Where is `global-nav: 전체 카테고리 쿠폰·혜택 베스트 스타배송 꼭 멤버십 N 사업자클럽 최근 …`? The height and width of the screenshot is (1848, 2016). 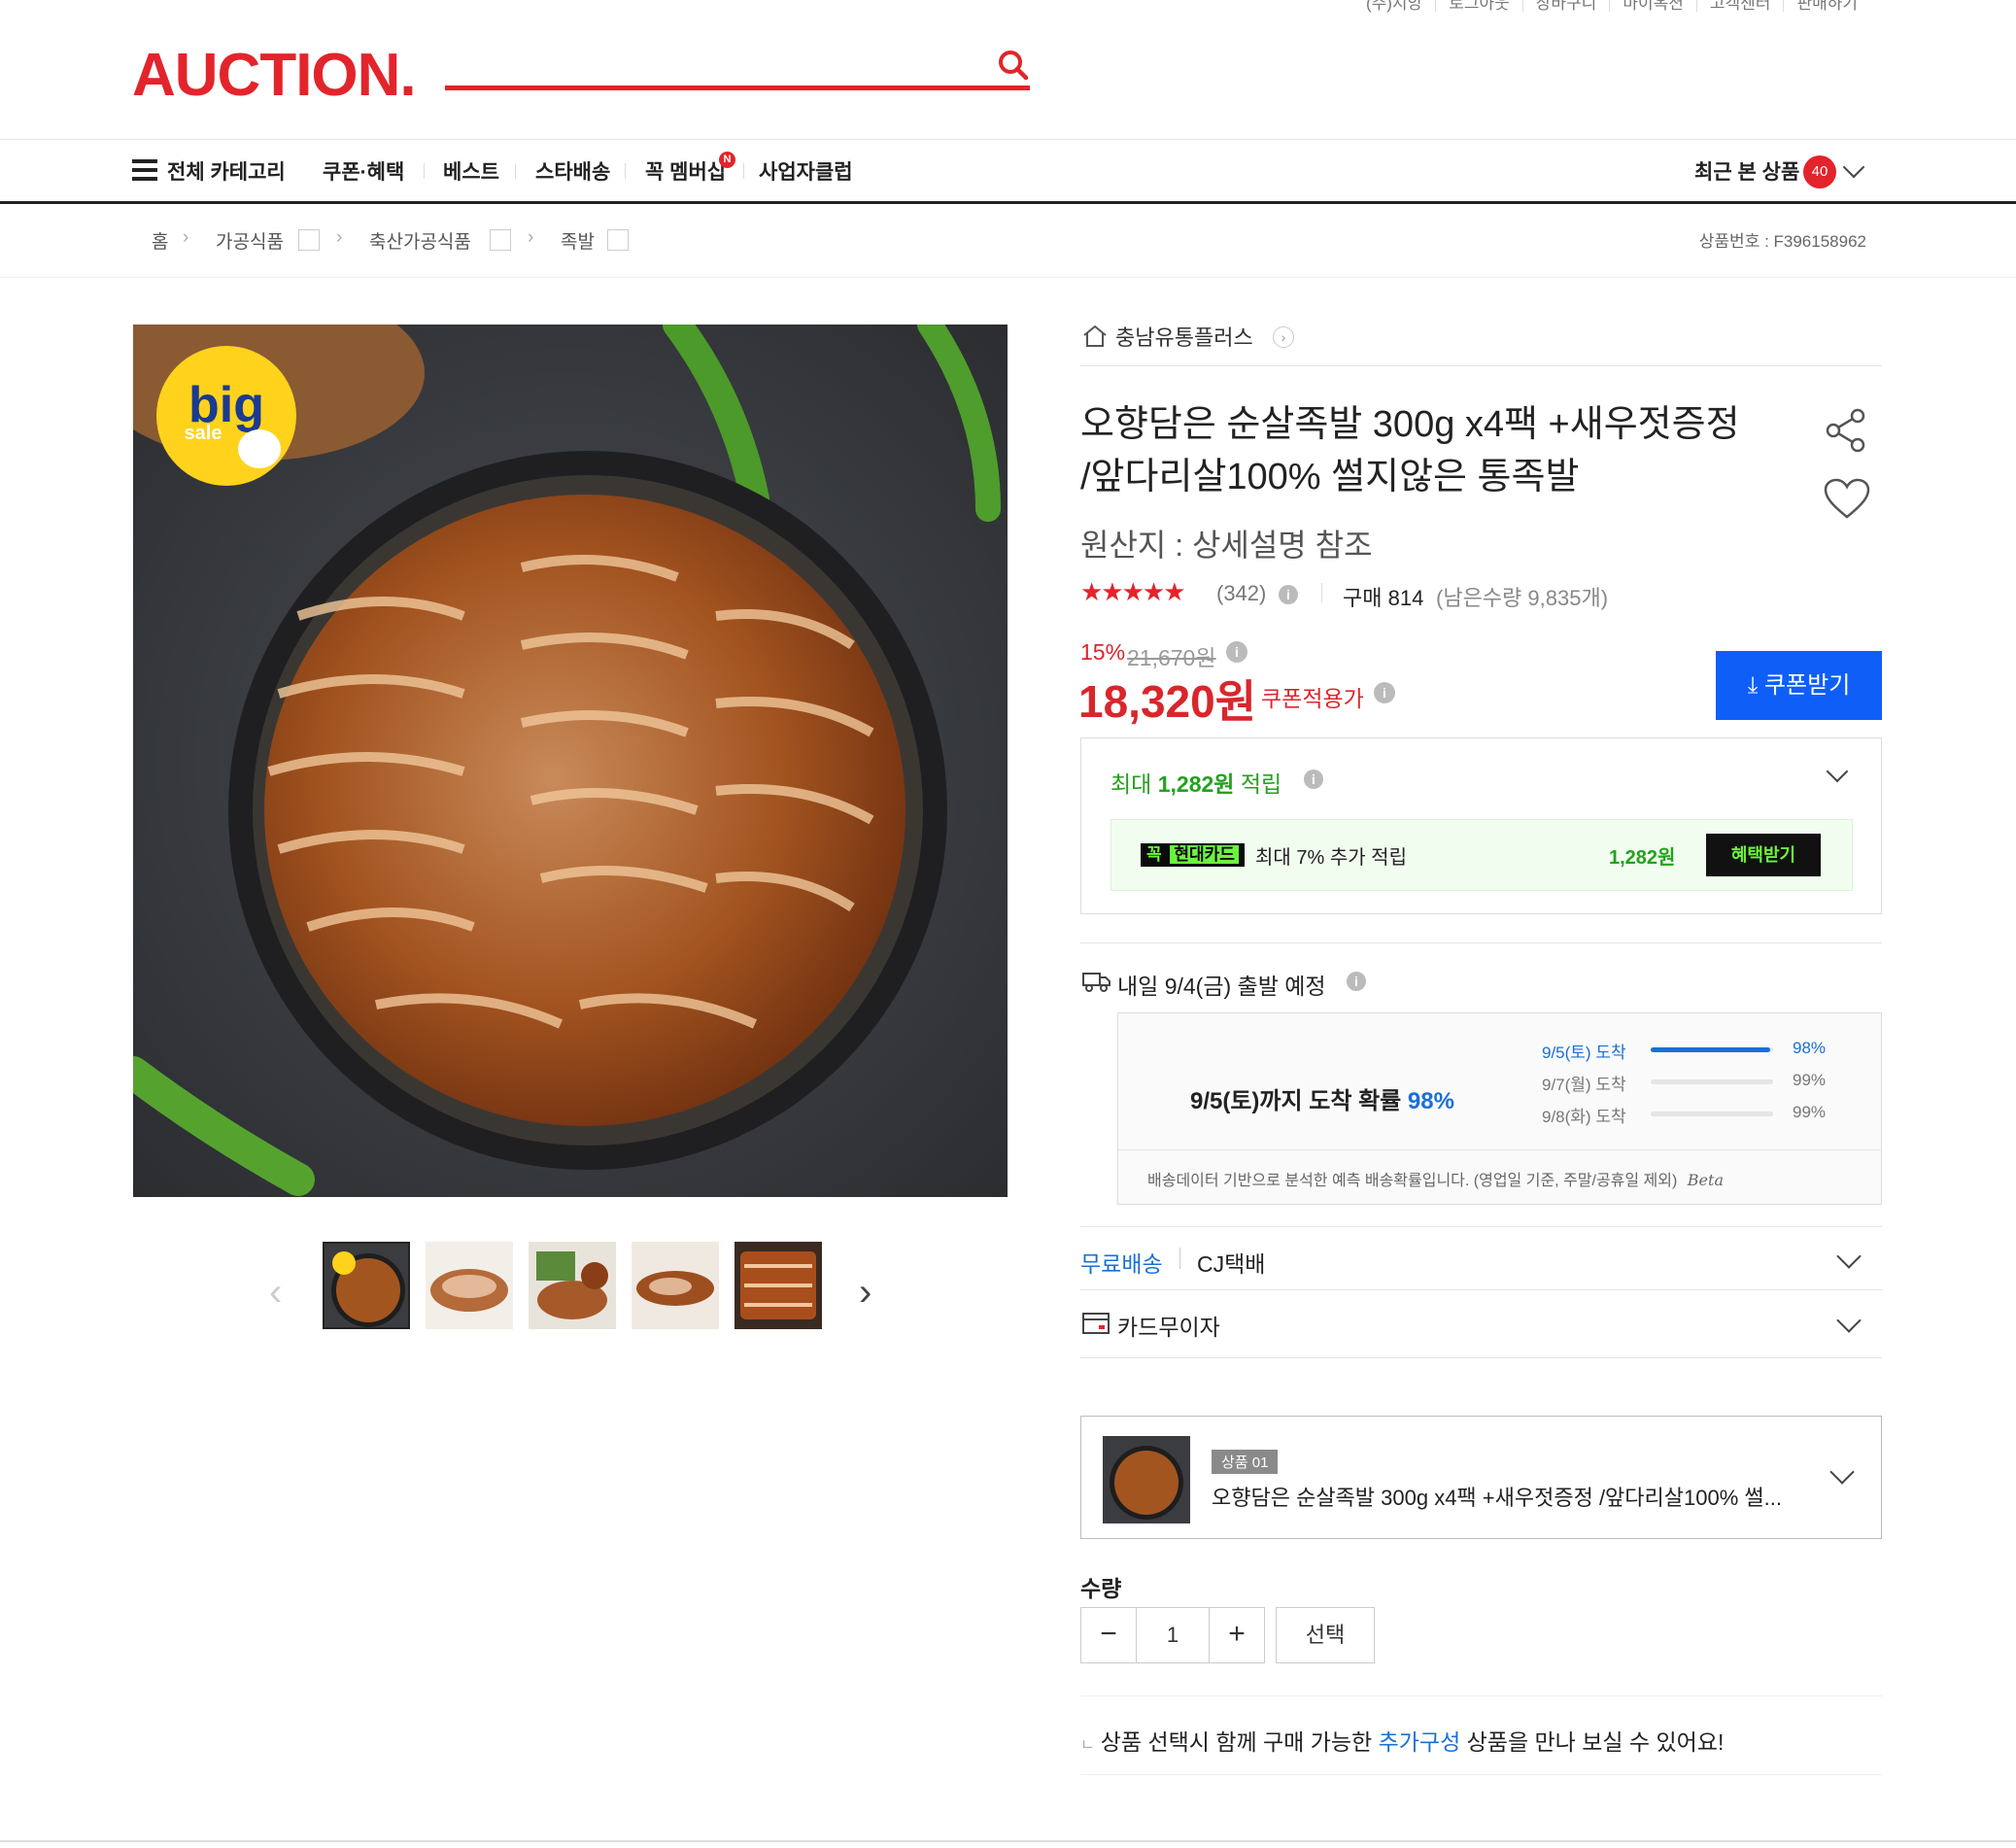
global-nav: 전체 카테고리 쿠폰·혜택 베스트 스타배송 꼭 멤버십 N 사업자클럽 최근 … is located at coordinates (1008, 171).